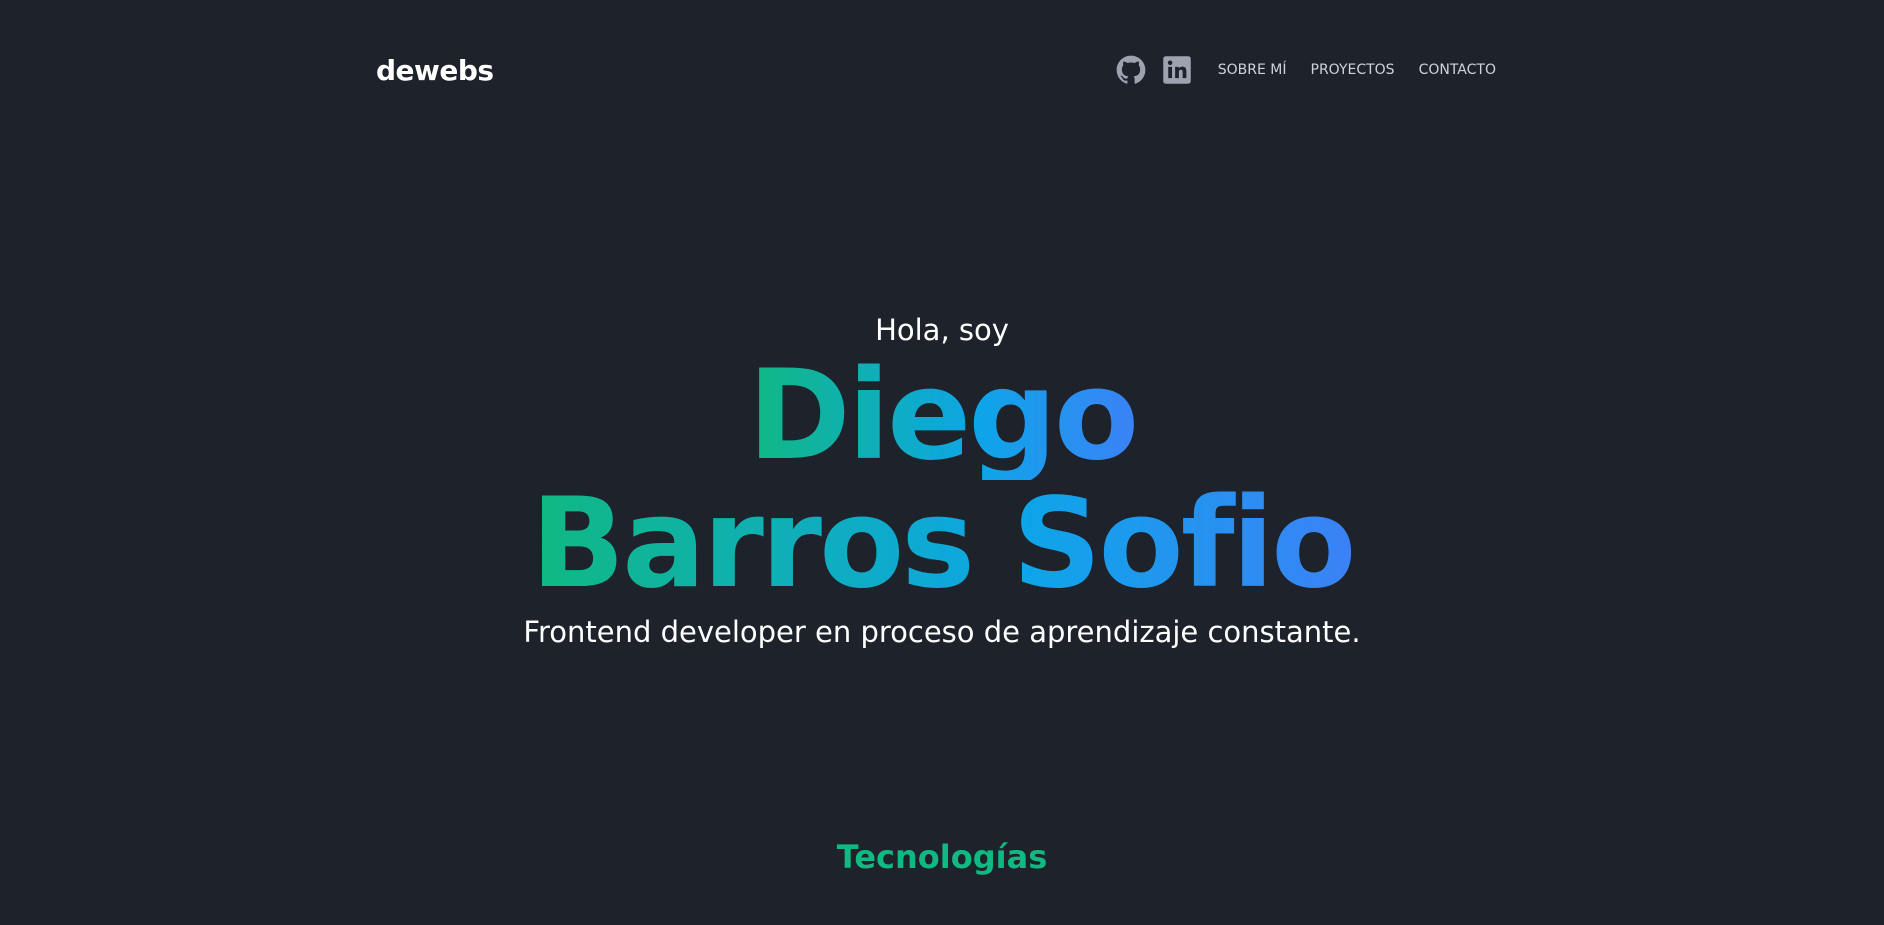  What do you see at coordinates (1131, 70) in the screenshot?
I see `github-icon` at bounding box center [1131, 70].